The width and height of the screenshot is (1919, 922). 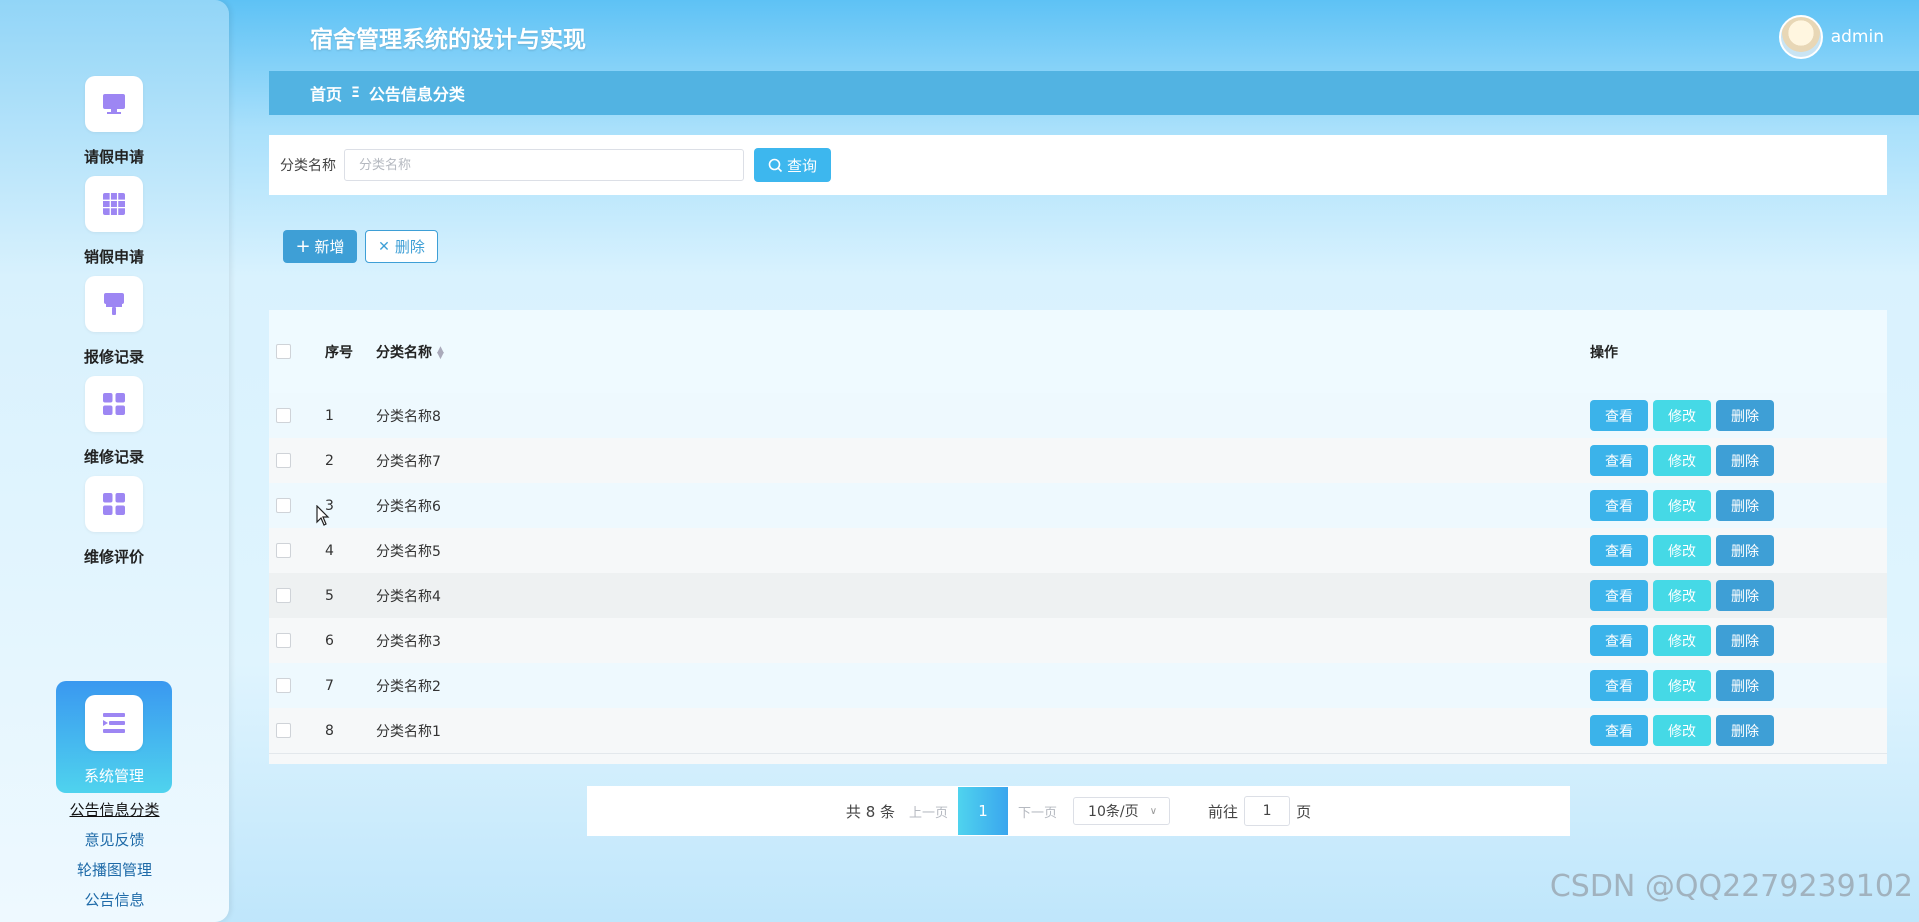 What do you see at coordinates (983, 811) in the screenshot?
I see `page-number-current: 1` at bounding box center [983, 811].